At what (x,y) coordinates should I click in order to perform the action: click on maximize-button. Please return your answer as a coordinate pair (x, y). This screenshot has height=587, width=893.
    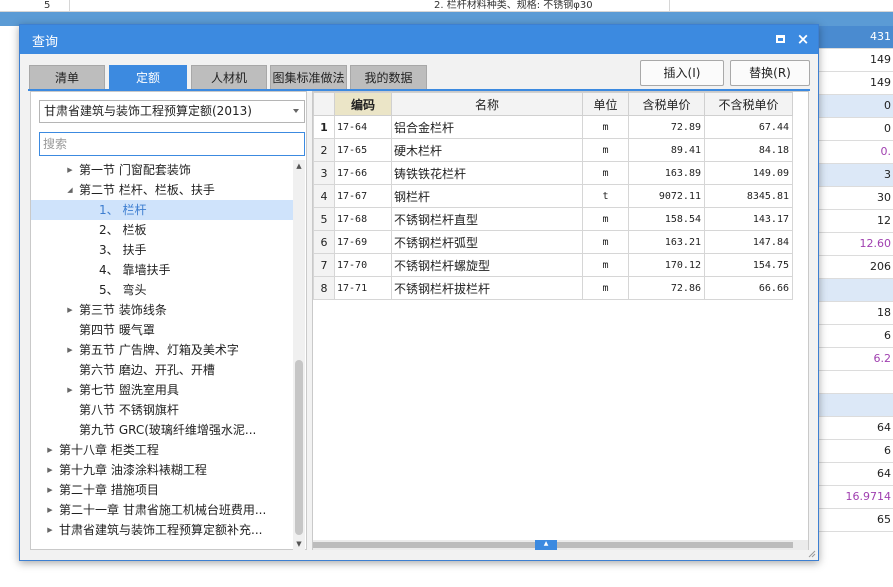
    Looking at the image, I should click on (780, 39).